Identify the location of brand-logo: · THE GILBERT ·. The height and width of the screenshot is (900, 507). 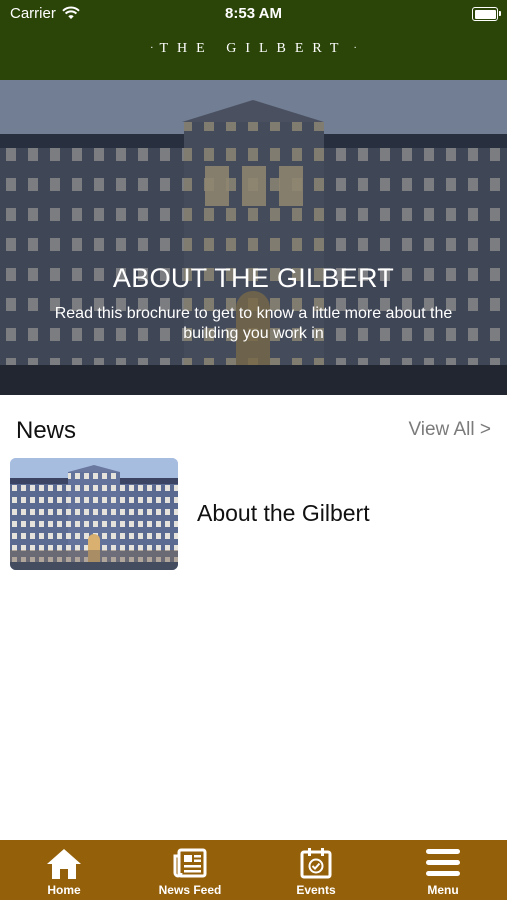
(253, 48).